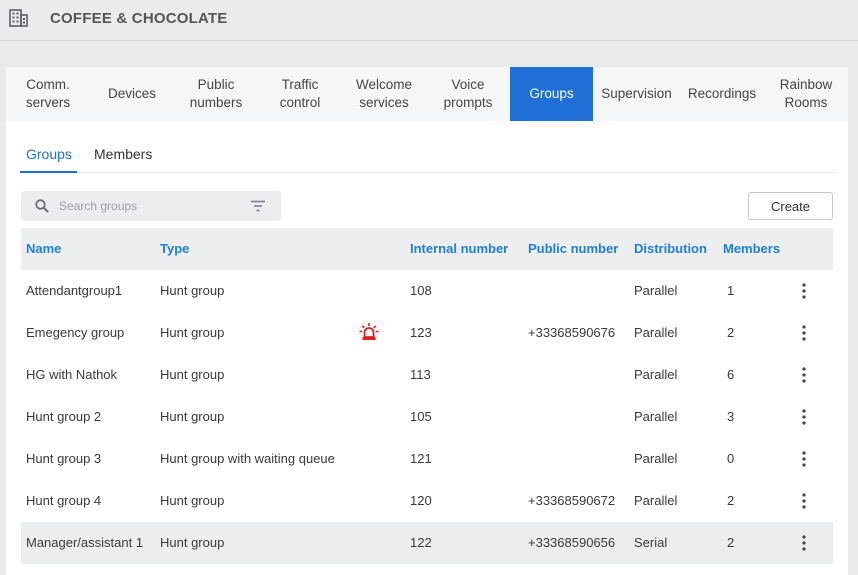 Image resolution: width=858 pixels, height=575 pixels. I want to click on search-box: Search groups, so click(151, 206).